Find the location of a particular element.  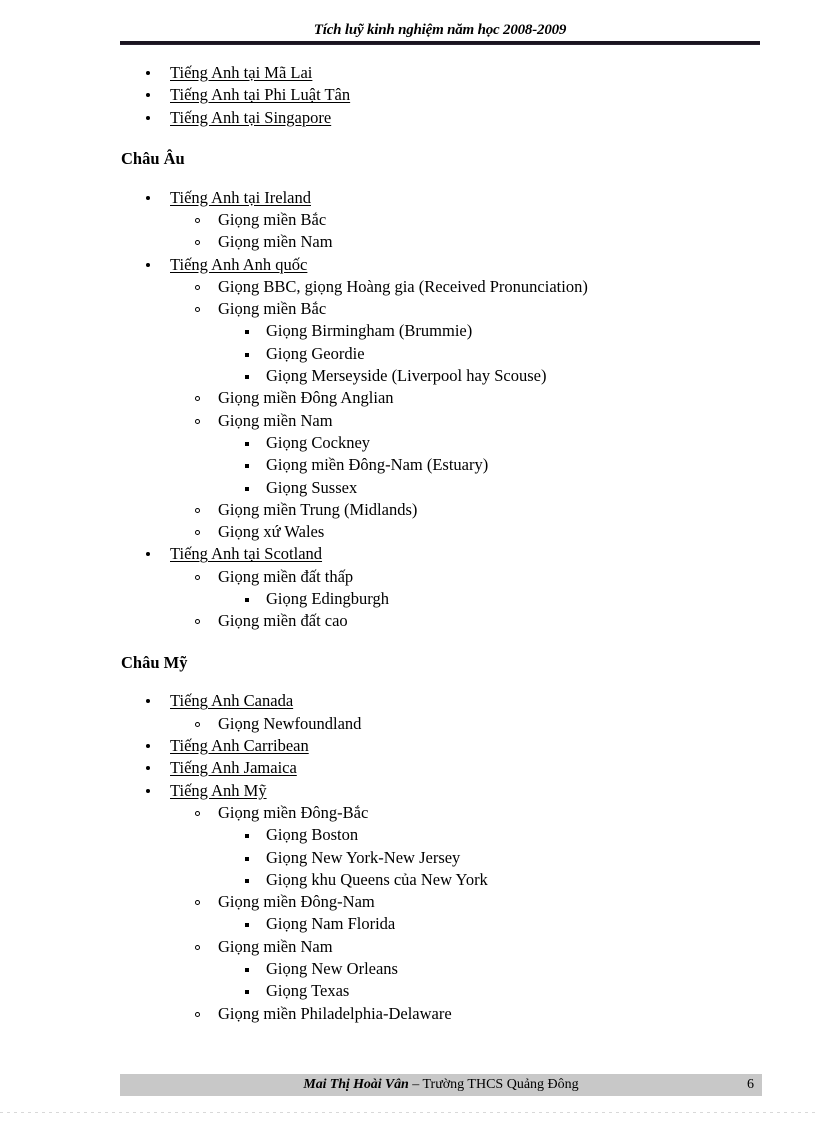

list-item: Tiếng Anh tại Ireland is located at coordinates (408, 198).